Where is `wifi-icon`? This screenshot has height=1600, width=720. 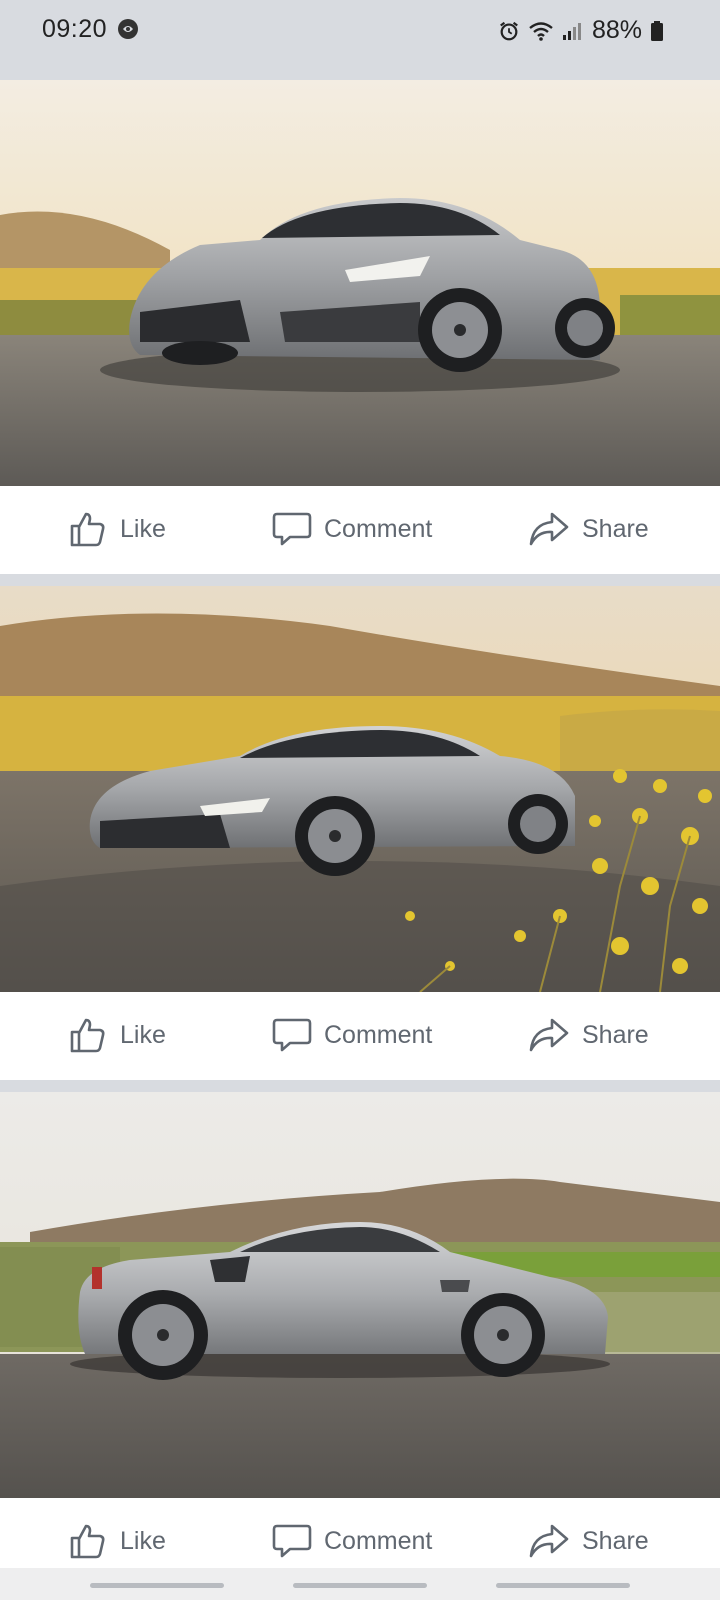
wifi-icon is located at coordinates (541, 31).